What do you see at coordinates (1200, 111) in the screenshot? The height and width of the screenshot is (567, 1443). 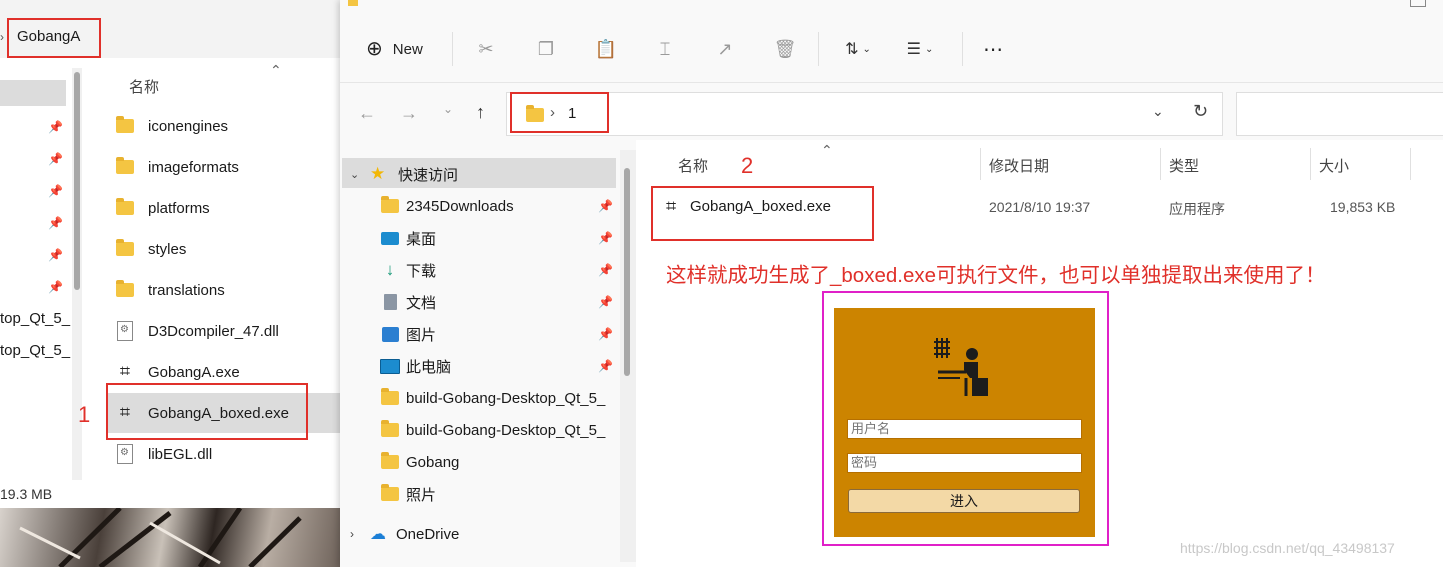 I see `refresh-icon: ↻` at bounding box center [1200, 111].